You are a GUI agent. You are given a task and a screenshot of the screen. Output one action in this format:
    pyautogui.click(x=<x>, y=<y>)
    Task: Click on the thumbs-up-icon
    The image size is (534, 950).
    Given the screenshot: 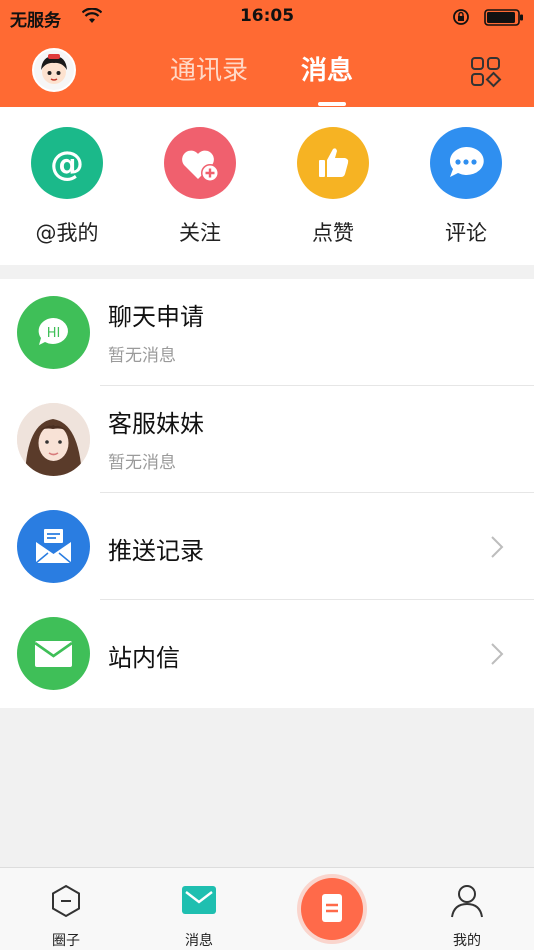 What is the action you would take?
    pyautogui.click(x=333, y=163)
    